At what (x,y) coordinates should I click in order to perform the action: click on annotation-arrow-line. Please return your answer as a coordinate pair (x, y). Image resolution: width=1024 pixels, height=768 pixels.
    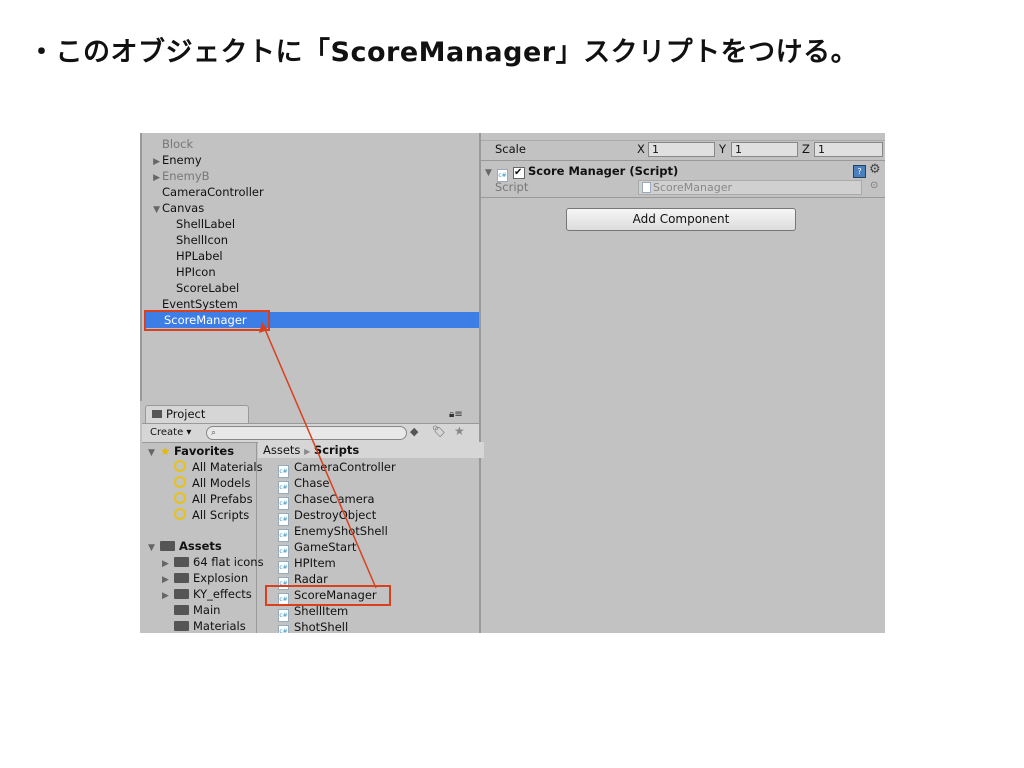
    Looking at the image, I should click on (320, 457).